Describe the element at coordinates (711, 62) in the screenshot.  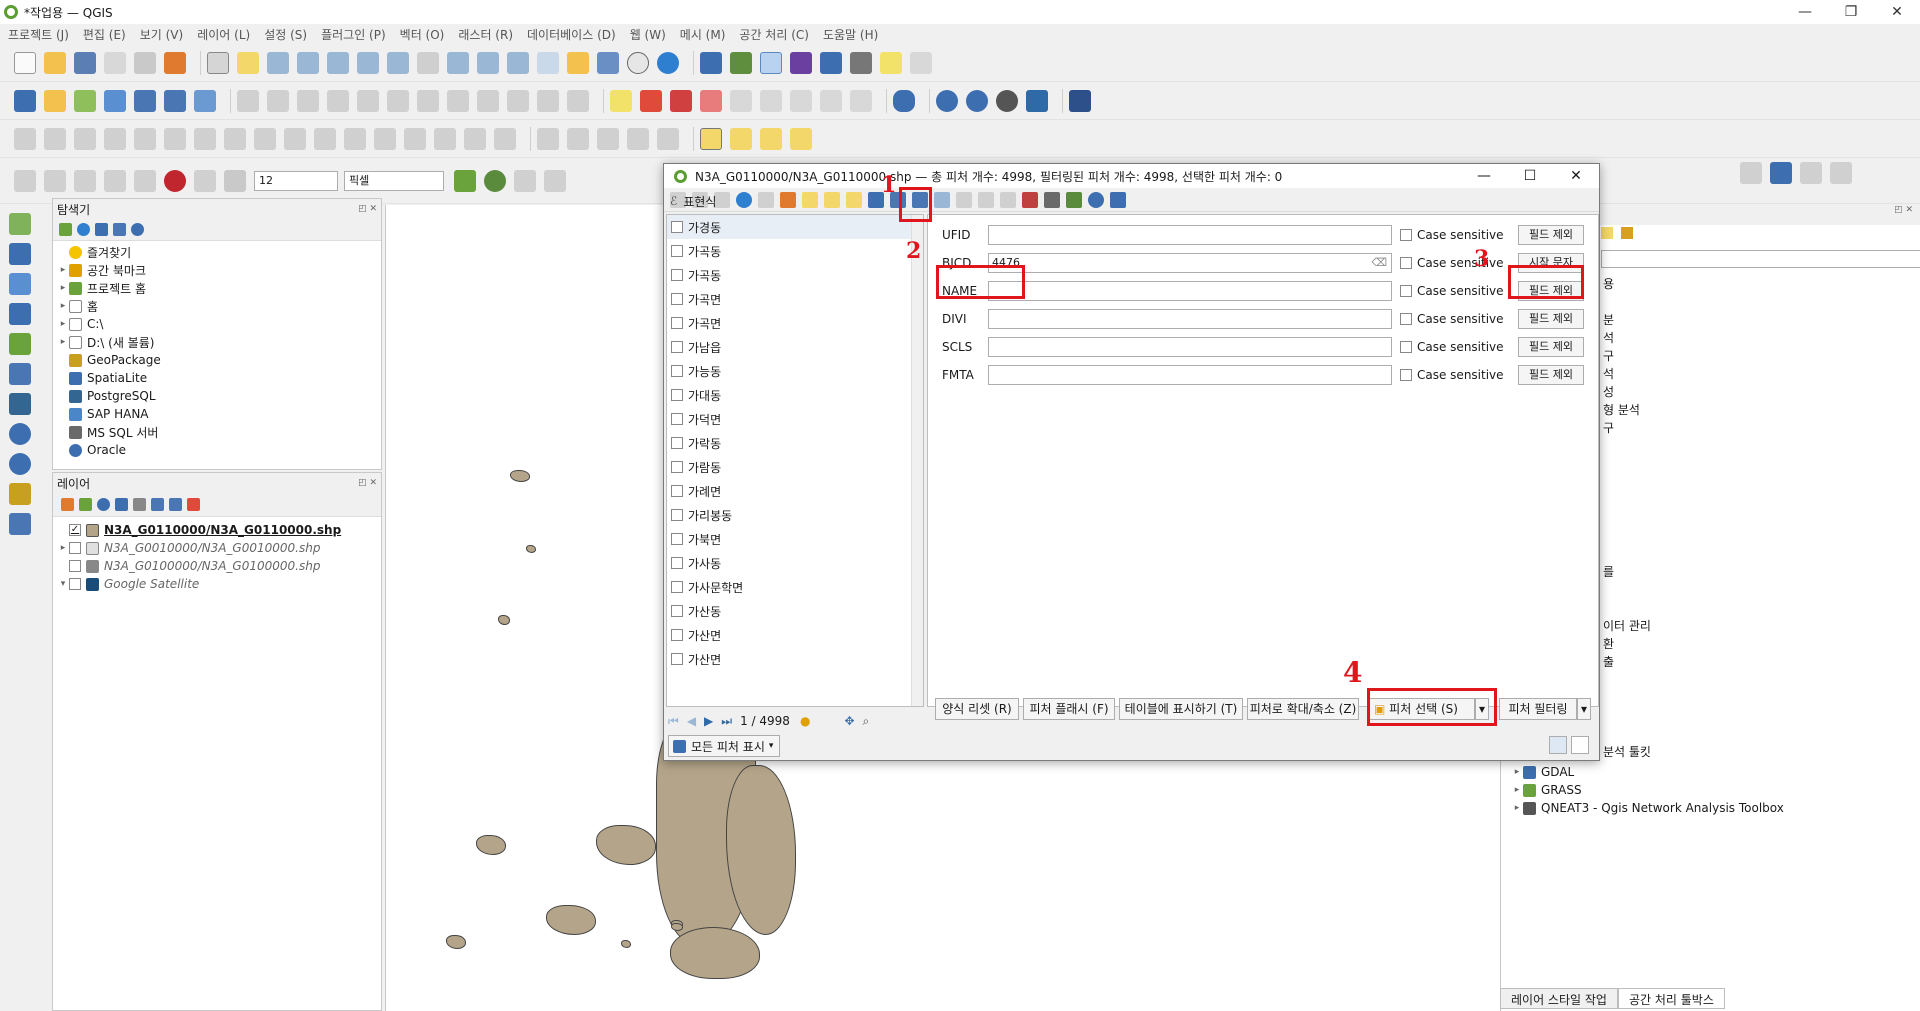
I see `identify-icon` at that location.